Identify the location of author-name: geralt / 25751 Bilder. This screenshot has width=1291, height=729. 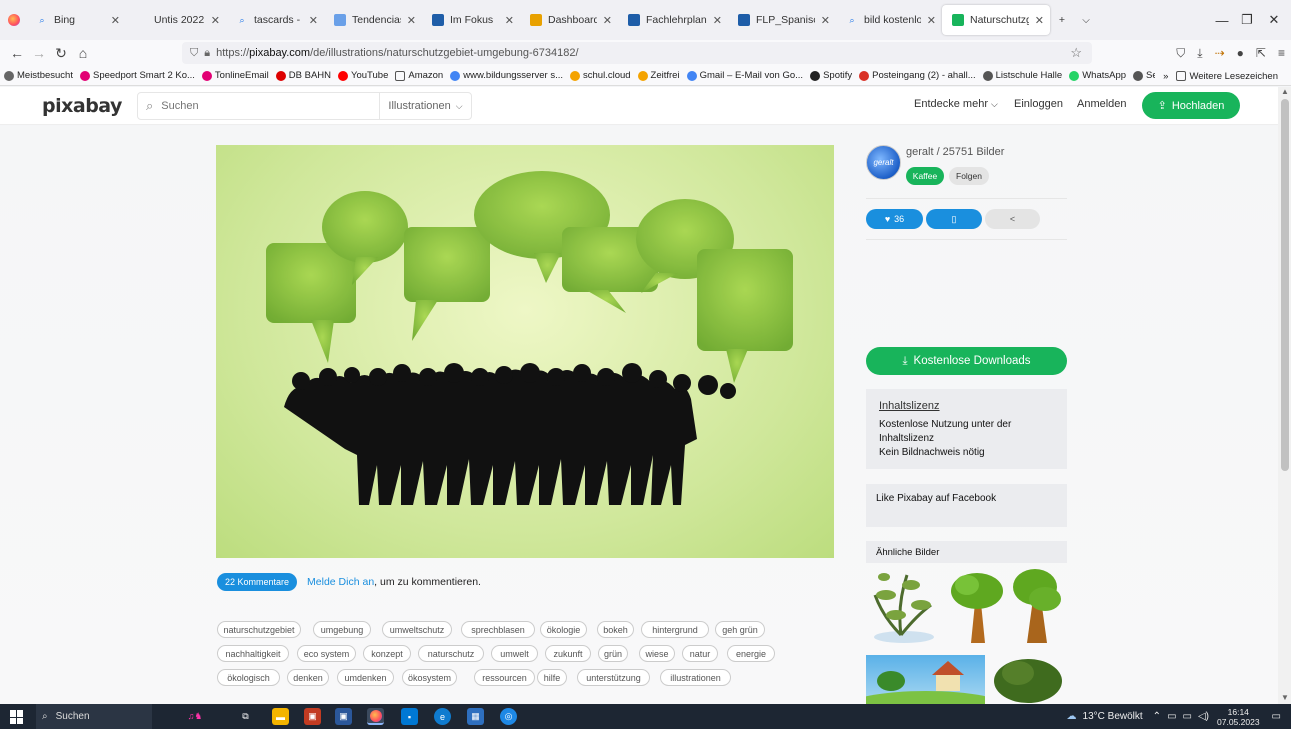
(955, 152).